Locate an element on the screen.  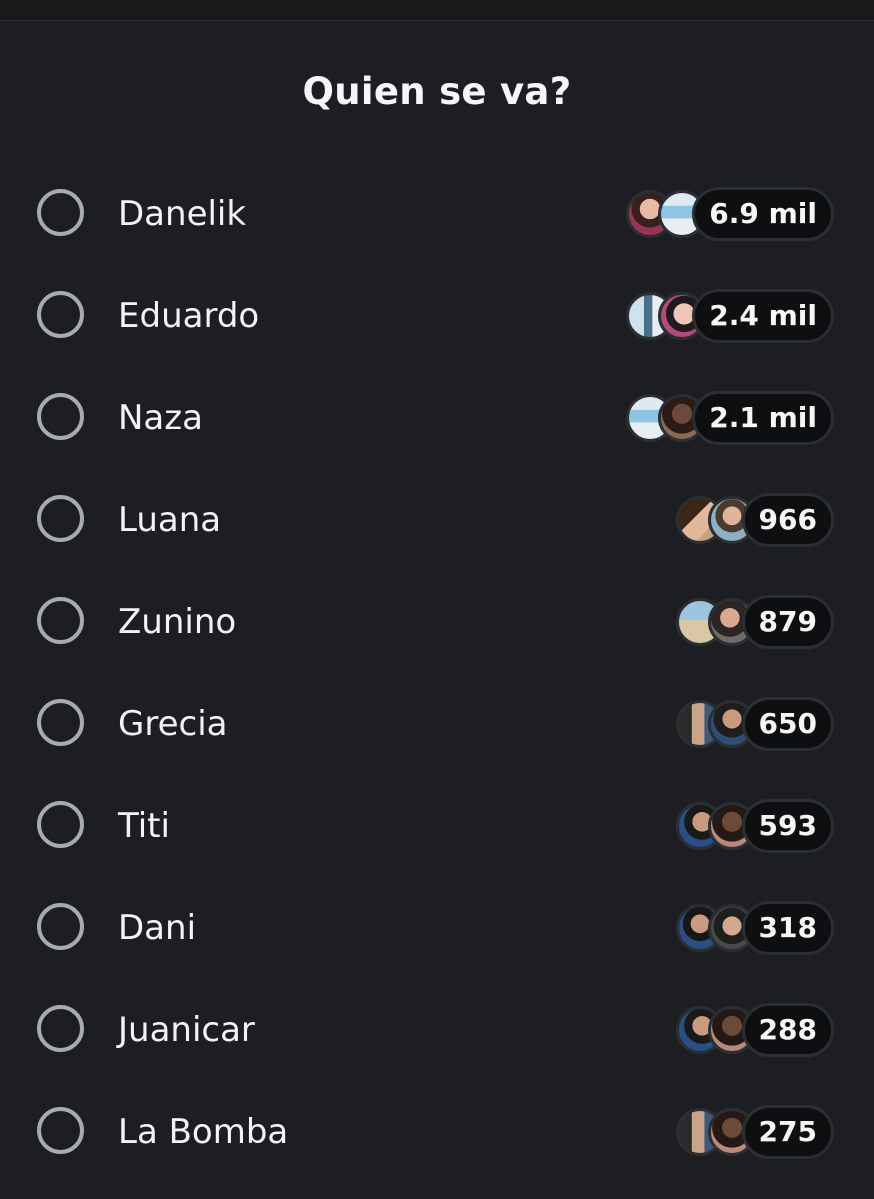
voter-summary: 275 is located at coordinates (754, 1132).